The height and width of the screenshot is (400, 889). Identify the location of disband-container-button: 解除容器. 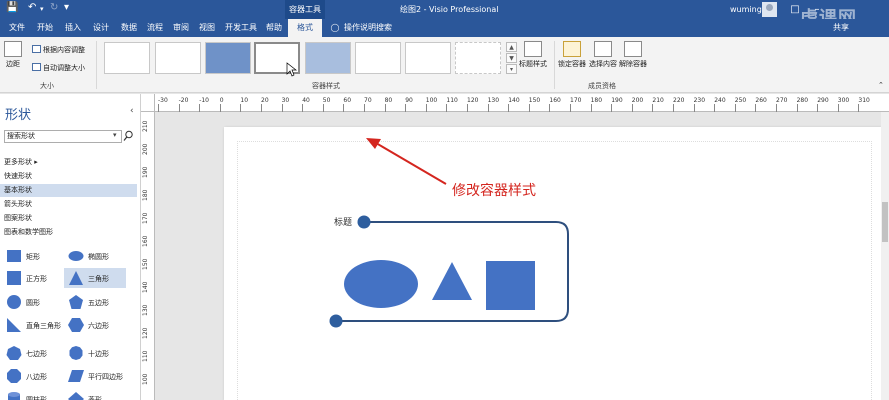
(633, 55).